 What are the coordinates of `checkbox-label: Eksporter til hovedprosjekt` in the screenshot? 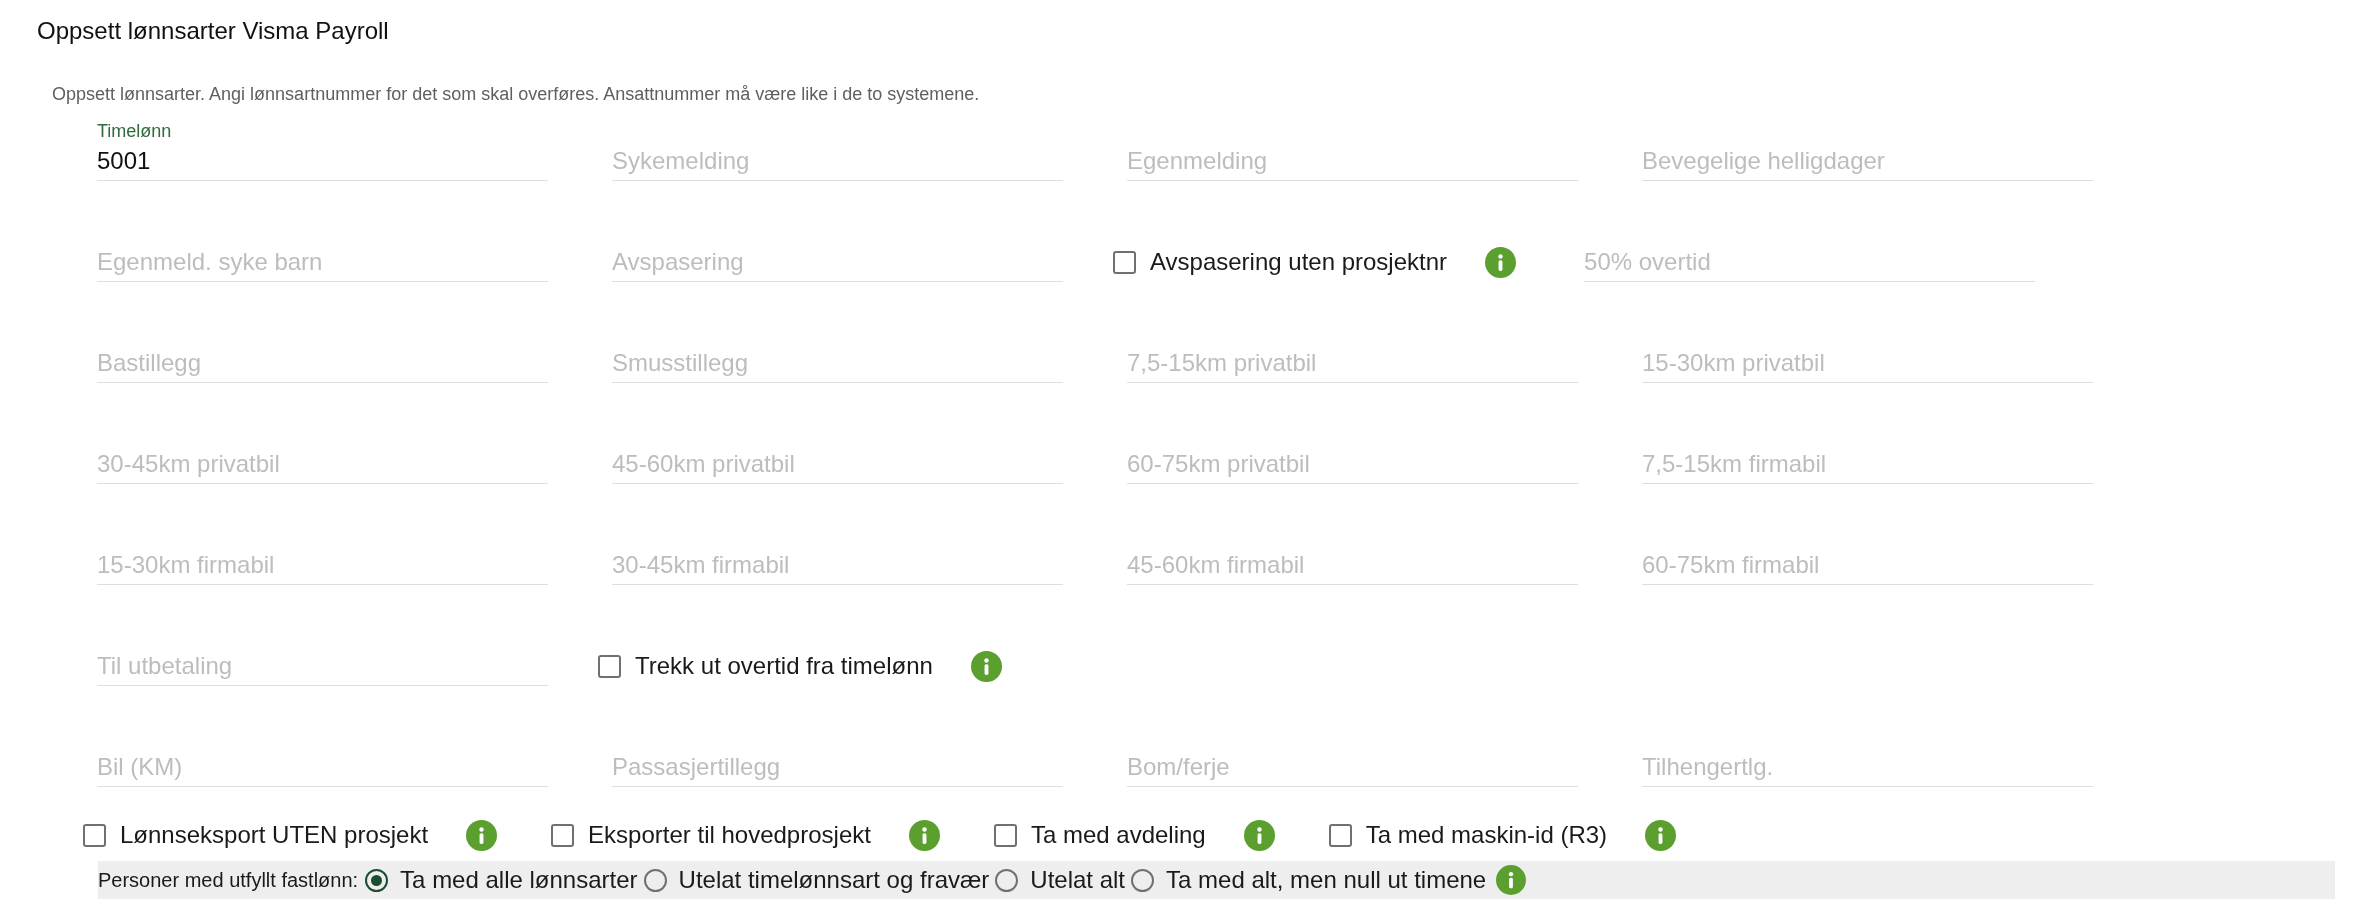 It's located at (729, 835).